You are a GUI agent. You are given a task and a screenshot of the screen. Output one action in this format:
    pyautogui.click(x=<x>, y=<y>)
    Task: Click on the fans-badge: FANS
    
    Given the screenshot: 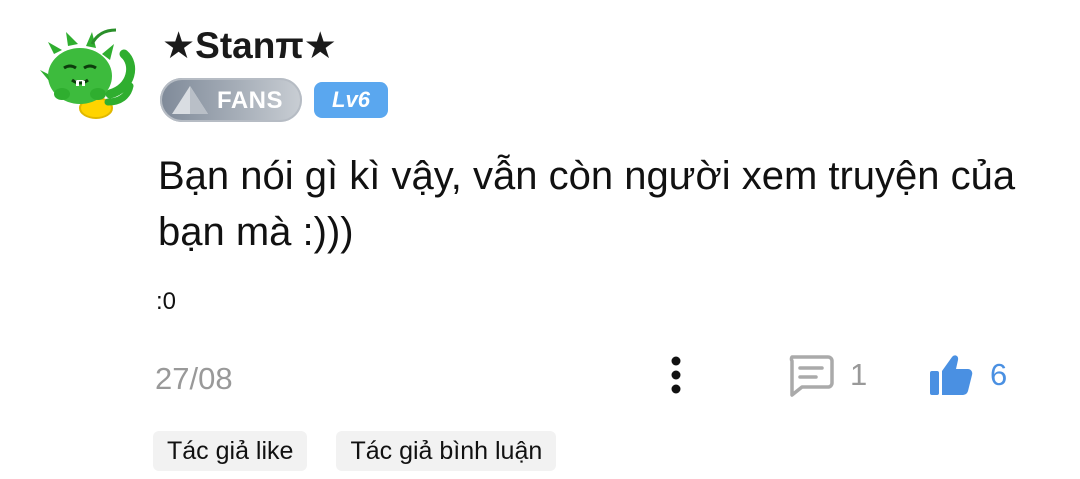 What is the action you would take?
    pyautogui.click(x=231, y=100)
    